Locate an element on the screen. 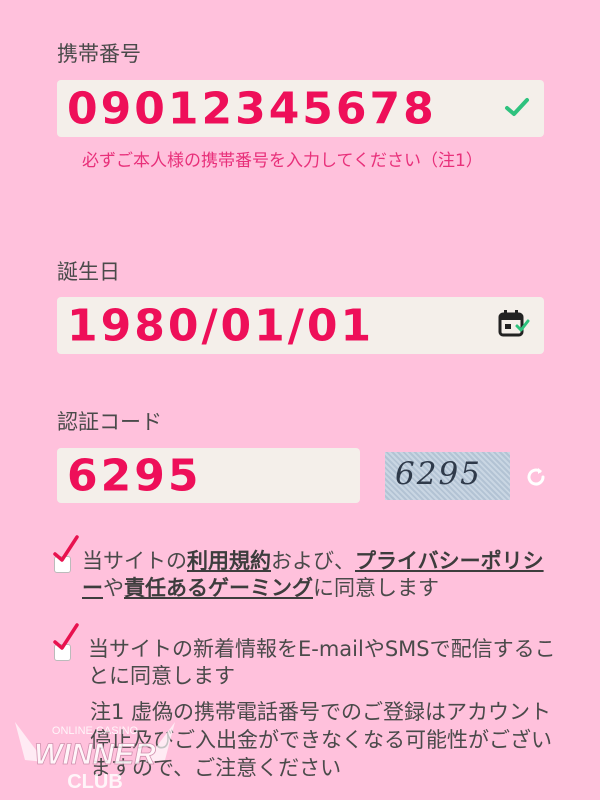 The width and height of the screenshot is (600, 800). agree-terms-text: 当サイトの利用規約および、プライバシーポリシーや責任あるゲーミングに同意します is located at coordinates (322, 575).